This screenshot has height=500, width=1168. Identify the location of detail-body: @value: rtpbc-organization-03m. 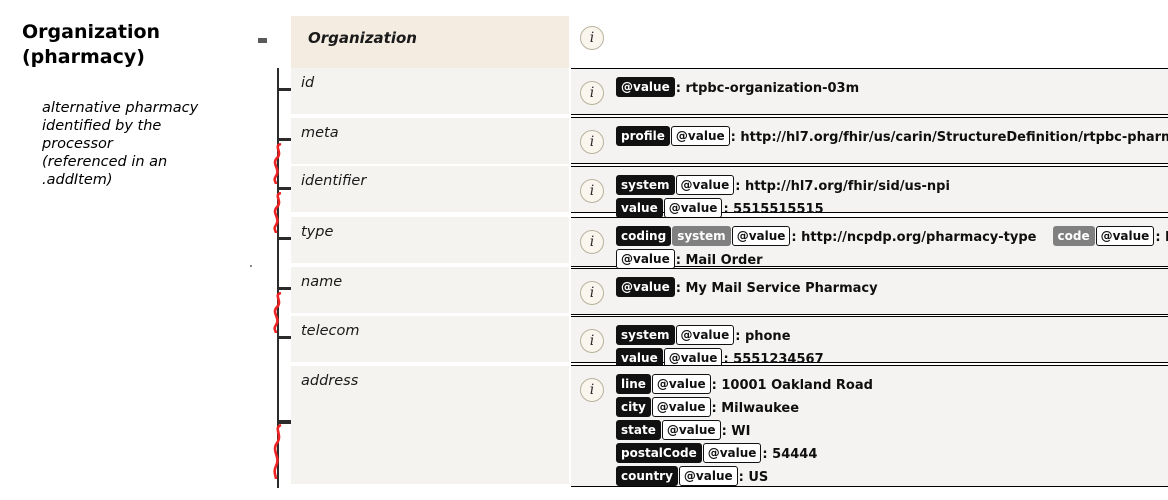
(892, 88).